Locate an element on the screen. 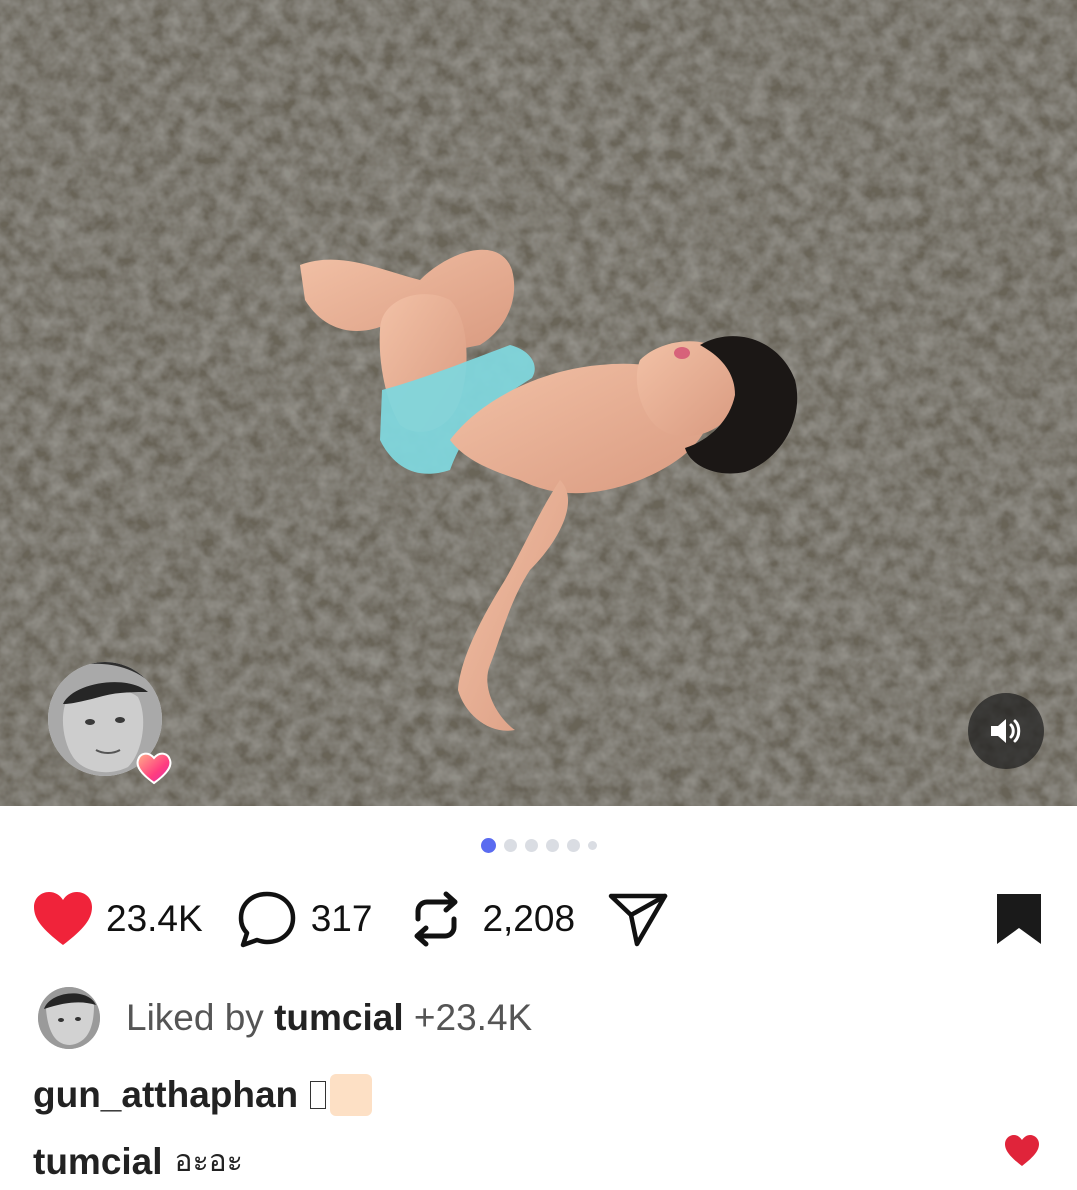  sound-toggle-button is located at coordinates (1006, 731).